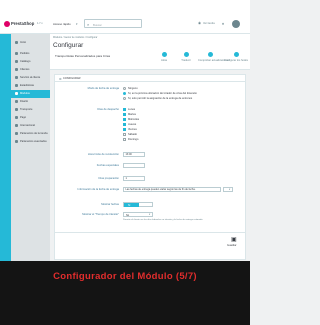 This screenshot has height=325, width=320. I want to click on delivery-mode-label: Modo de fecha de entrega, so click(103, 88).